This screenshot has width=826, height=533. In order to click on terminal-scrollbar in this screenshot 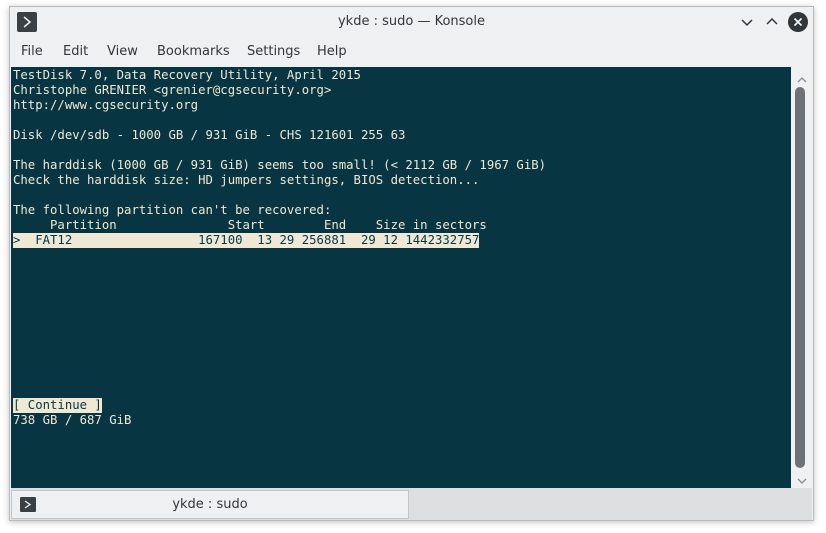, I will do `click(802, 277)`.